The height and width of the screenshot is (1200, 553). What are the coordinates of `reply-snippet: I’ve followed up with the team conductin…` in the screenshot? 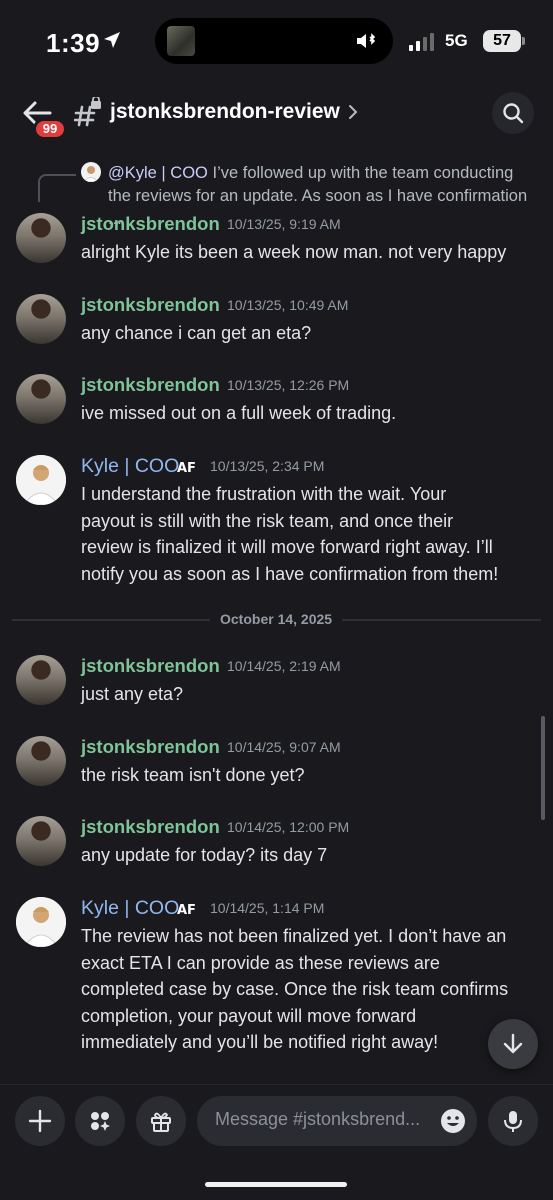 It's located at (363, 173).